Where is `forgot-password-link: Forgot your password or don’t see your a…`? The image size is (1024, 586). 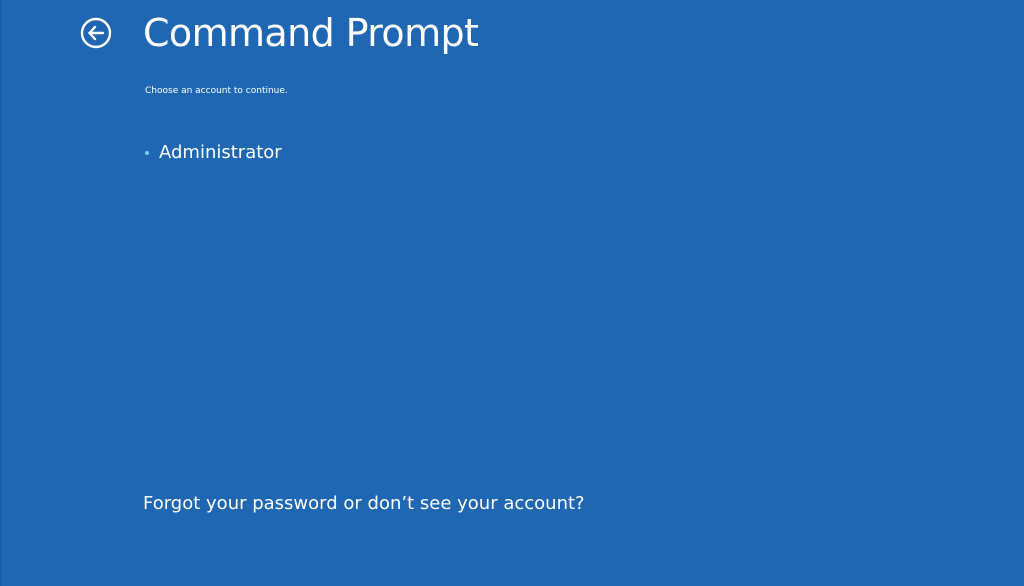 forgot-password-link: Forgot your password or don’t see your a… is located at coordinates (364, 504).